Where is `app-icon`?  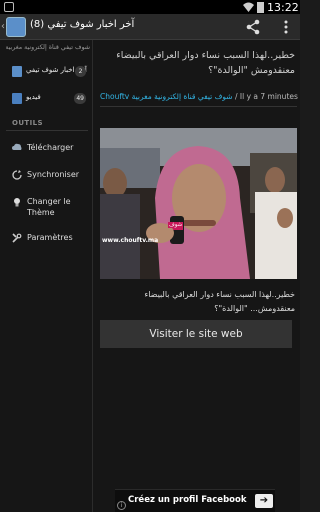 app-icon is located at coordinates (16, 27).